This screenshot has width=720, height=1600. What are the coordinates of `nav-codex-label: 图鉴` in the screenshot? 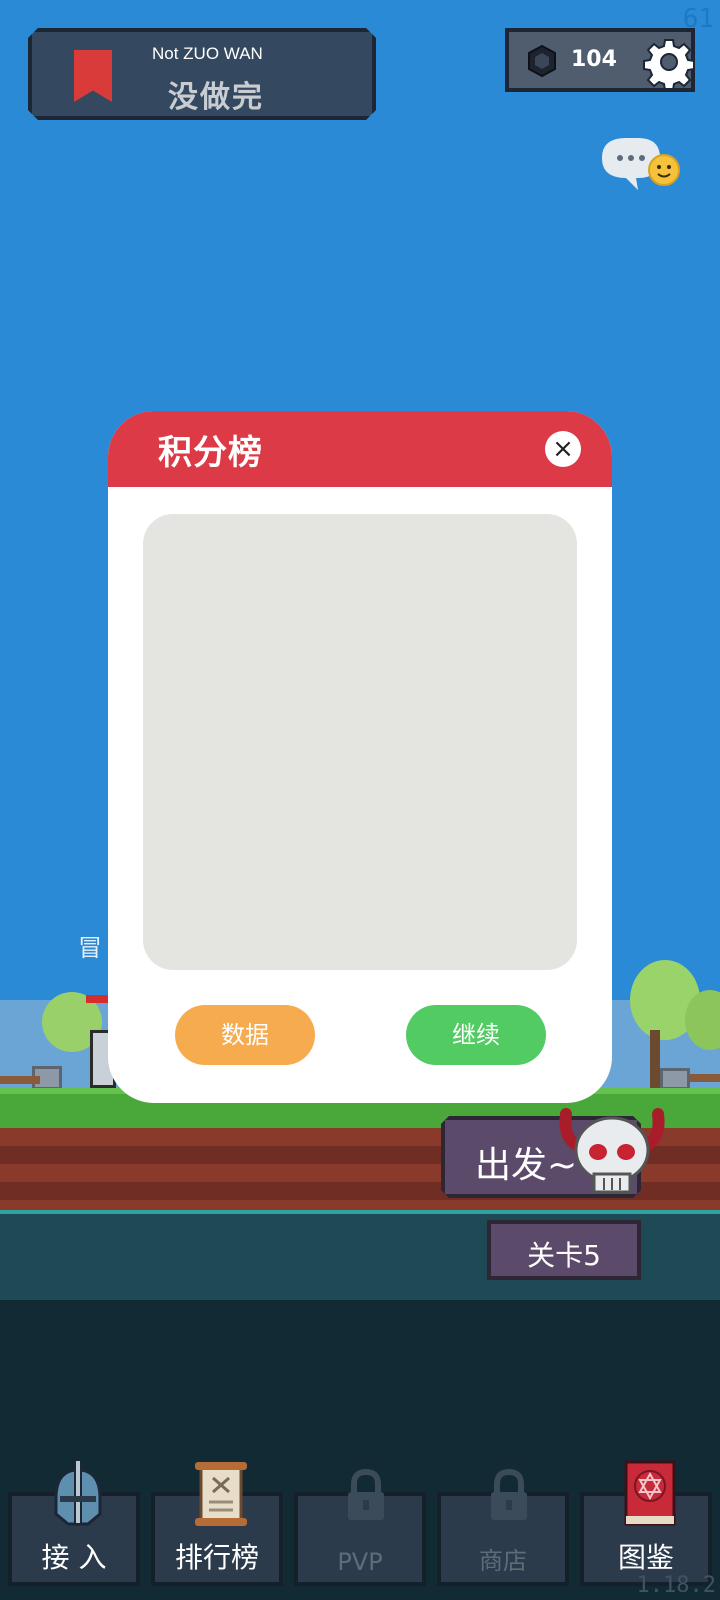 It's located at (645, 1557).